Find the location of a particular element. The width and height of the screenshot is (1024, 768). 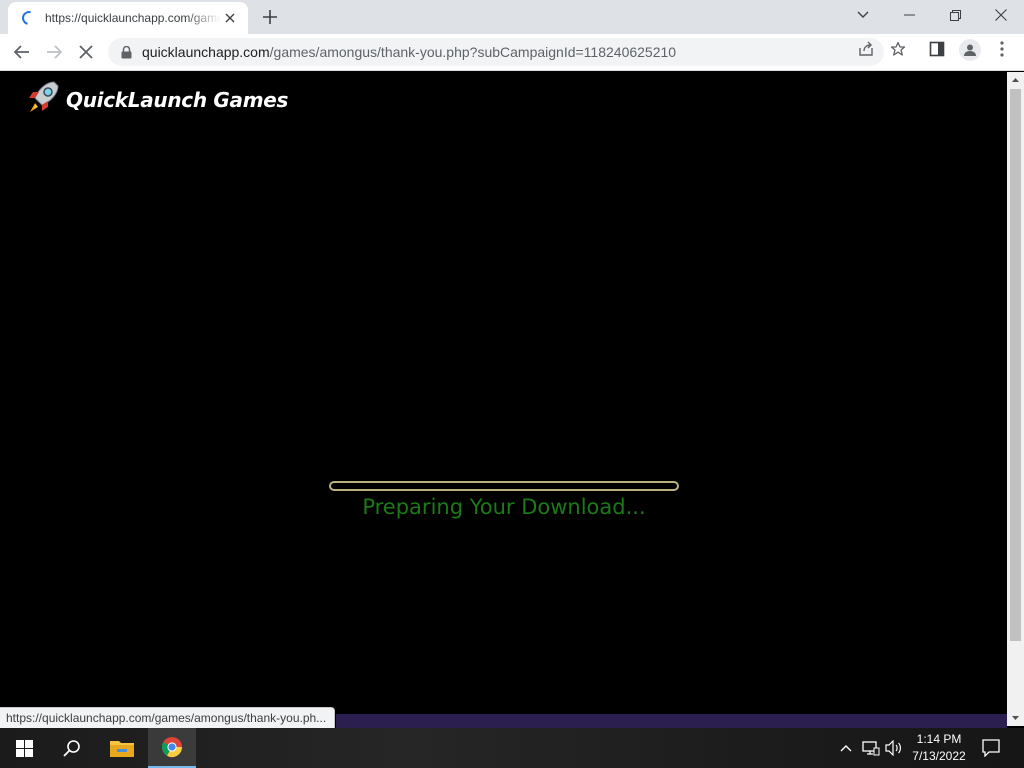

restore-button is located at coordinates (955, 15).